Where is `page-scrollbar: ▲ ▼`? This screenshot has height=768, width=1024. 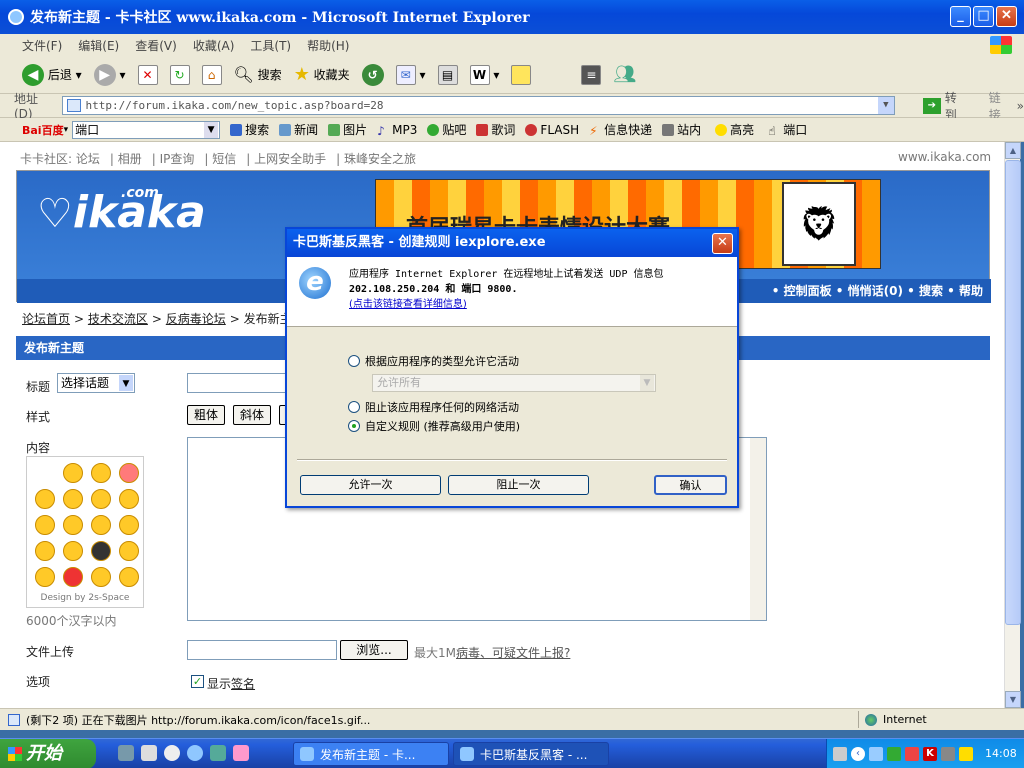
page-scrollbar: ▲ ▼ is located at coordinates (1012, 425).